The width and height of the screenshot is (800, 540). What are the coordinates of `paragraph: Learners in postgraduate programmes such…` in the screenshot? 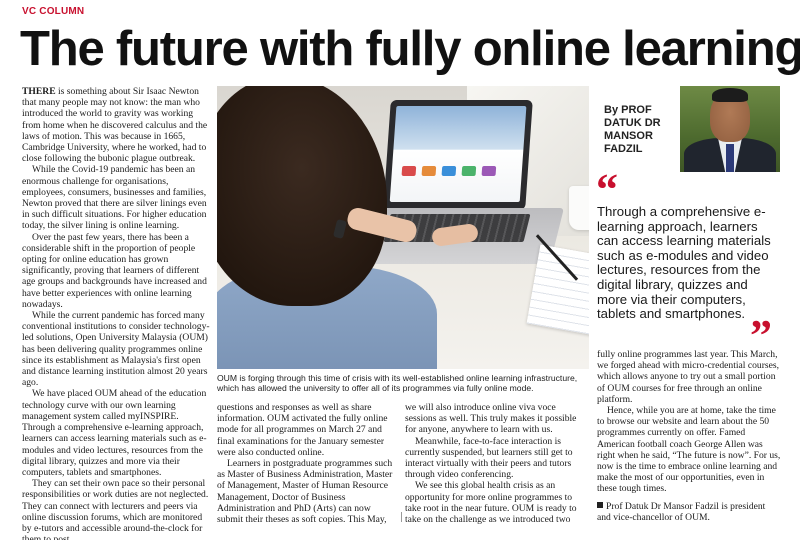 It's located at (305, 492).